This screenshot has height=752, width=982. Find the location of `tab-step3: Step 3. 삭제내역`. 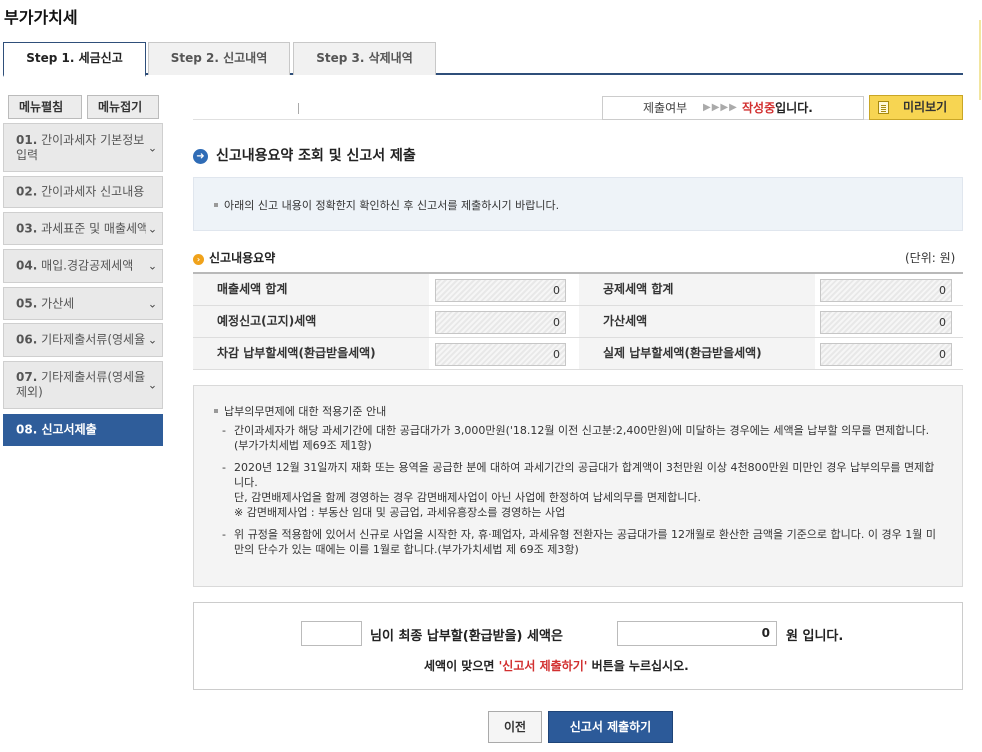

tab-step3: Step 3. 삭제내역 is located at coordinates (364, 58).